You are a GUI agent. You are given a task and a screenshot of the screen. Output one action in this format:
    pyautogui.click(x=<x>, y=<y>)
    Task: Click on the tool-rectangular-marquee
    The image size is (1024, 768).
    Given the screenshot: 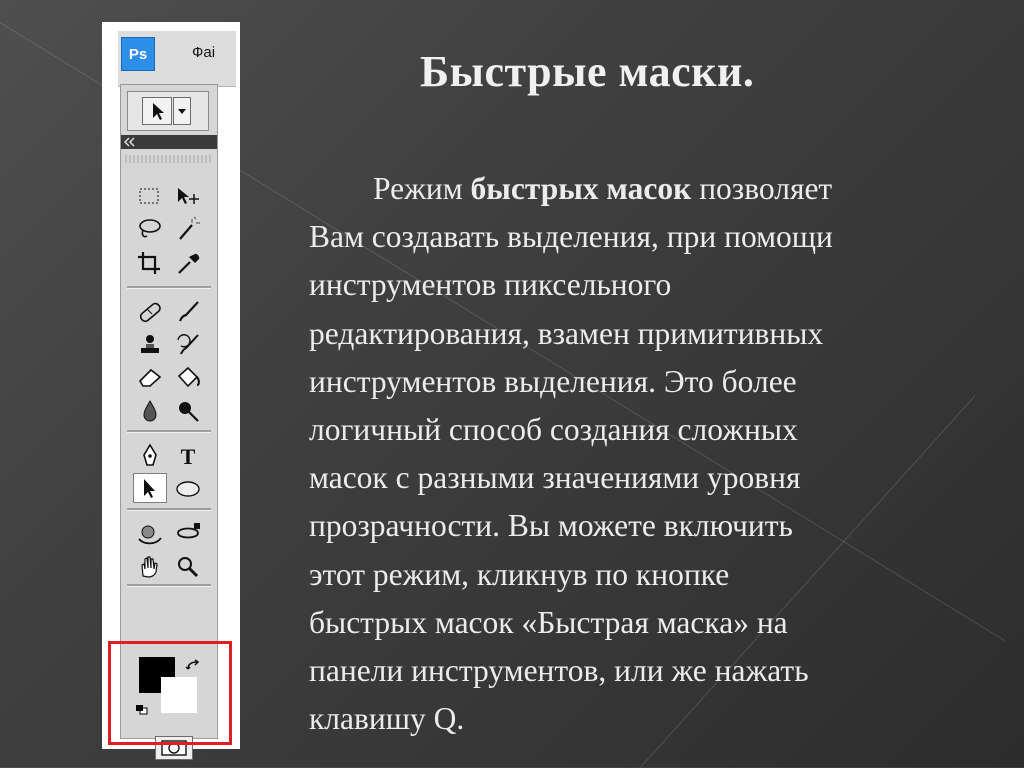 What is the action you would take?
    pyautogui.click(x=150, y=196)
    